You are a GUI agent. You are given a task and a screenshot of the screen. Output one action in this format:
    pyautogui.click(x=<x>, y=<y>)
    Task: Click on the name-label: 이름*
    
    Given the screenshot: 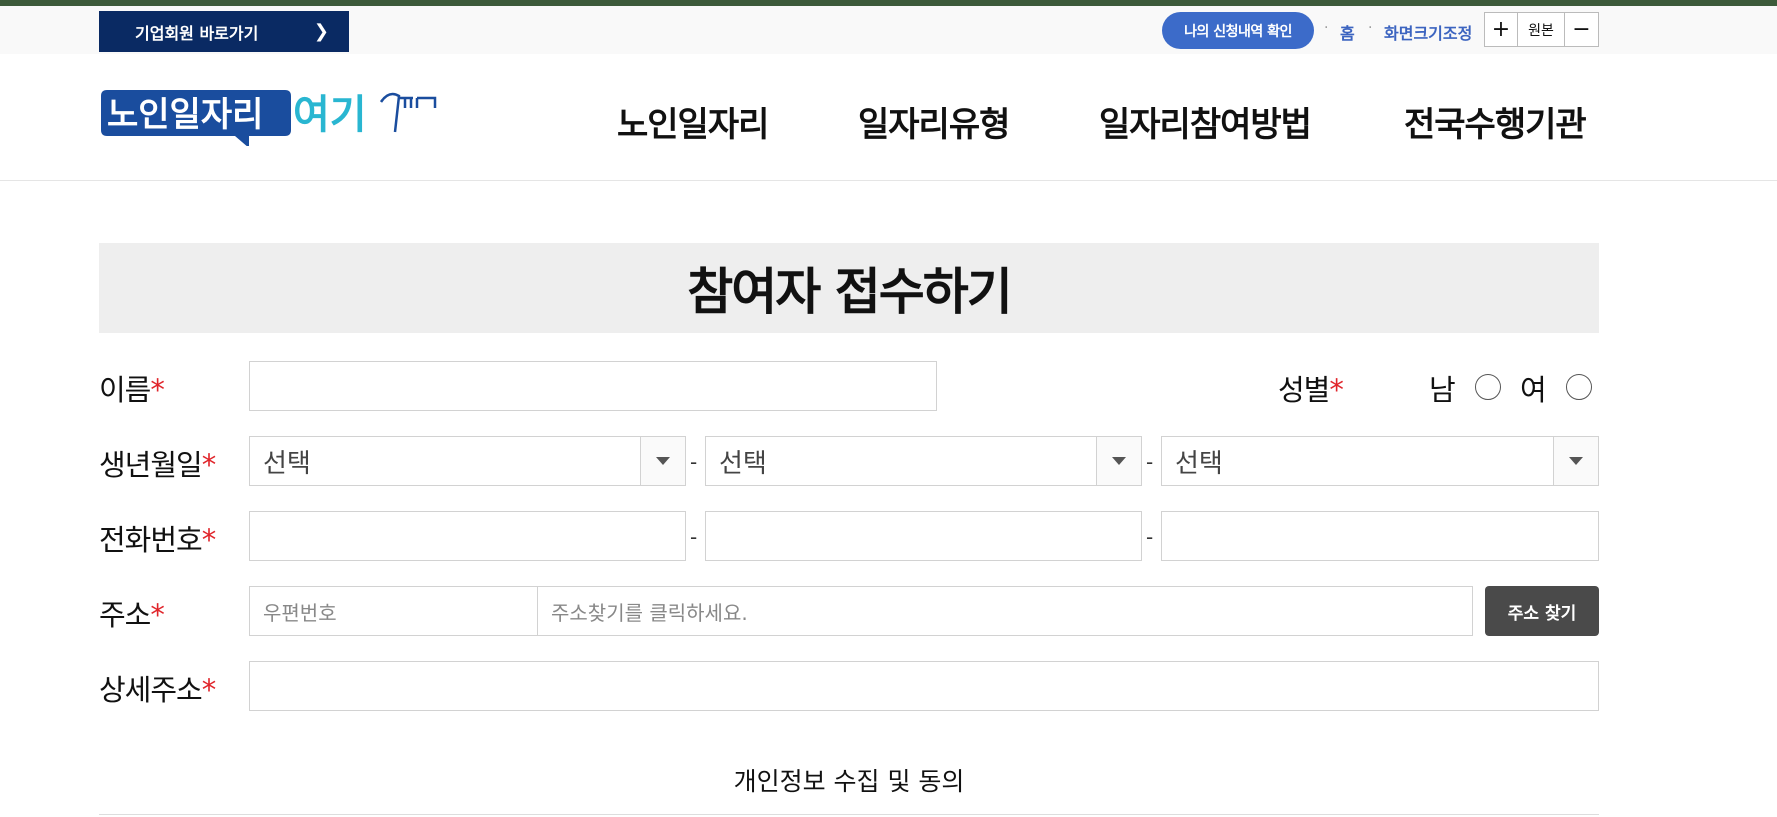 What is the action you would take?
    pyautogui.click(x=132, y=390)
    